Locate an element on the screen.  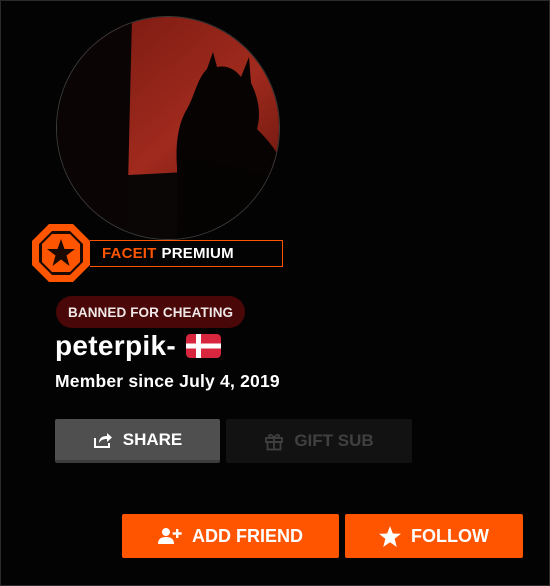
faceit-premium-badge: FACEIT PREMIUM is located at coordinates (156, 252).